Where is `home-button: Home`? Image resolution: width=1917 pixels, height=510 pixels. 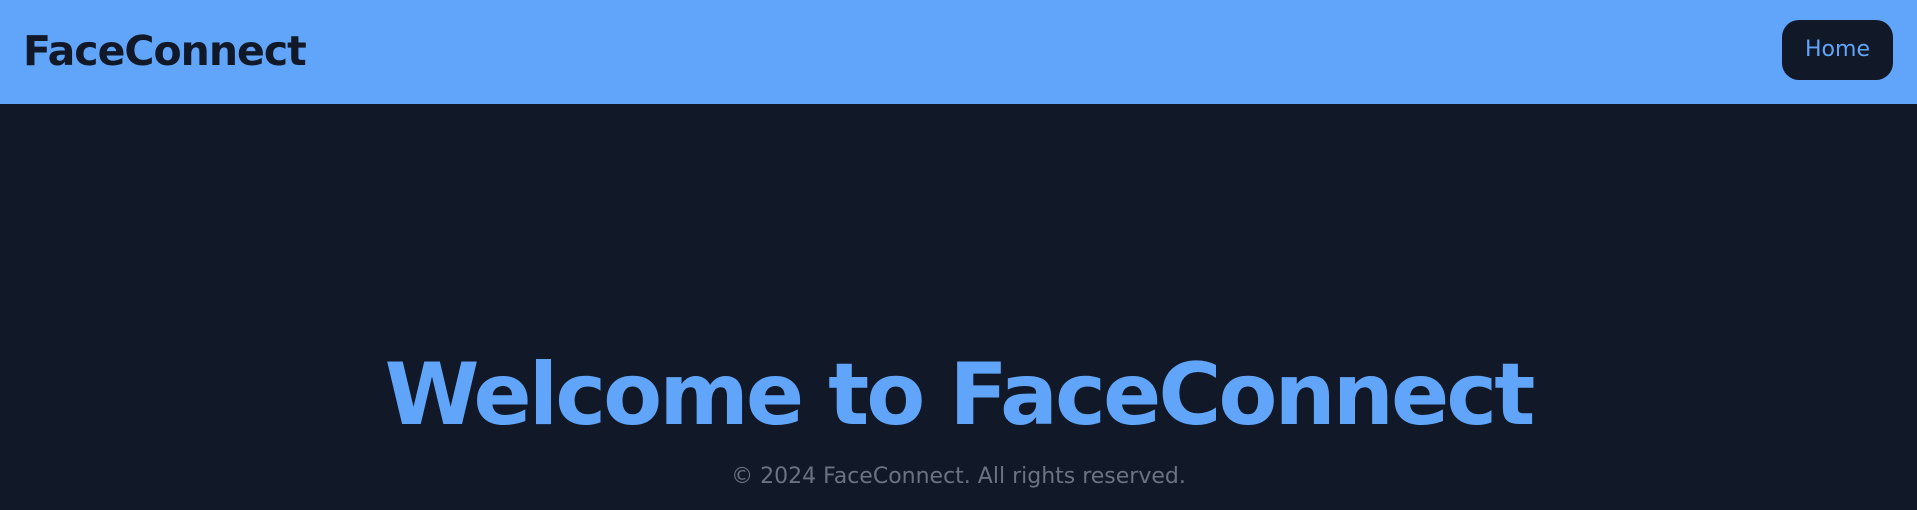
home-button: Home is located at coordinates (1837, 50).